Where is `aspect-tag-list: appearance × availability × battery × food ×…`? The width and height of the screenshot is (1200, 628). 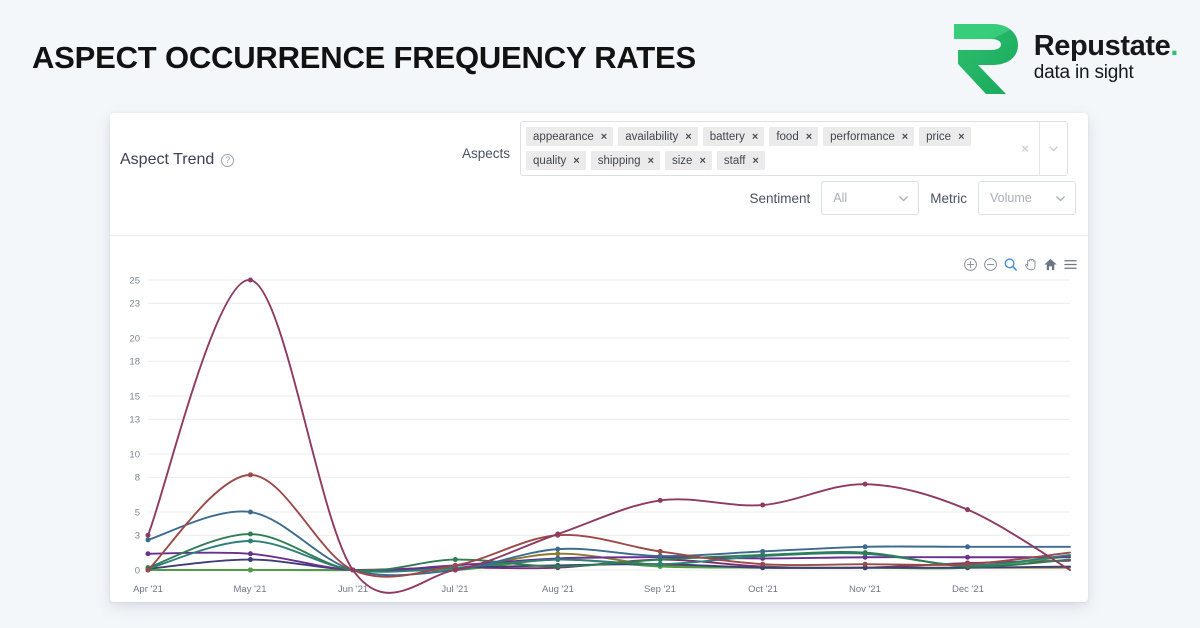 aspect-tag-list: appearance × availability × battery × food ×… is located at coordinates (766, 148).